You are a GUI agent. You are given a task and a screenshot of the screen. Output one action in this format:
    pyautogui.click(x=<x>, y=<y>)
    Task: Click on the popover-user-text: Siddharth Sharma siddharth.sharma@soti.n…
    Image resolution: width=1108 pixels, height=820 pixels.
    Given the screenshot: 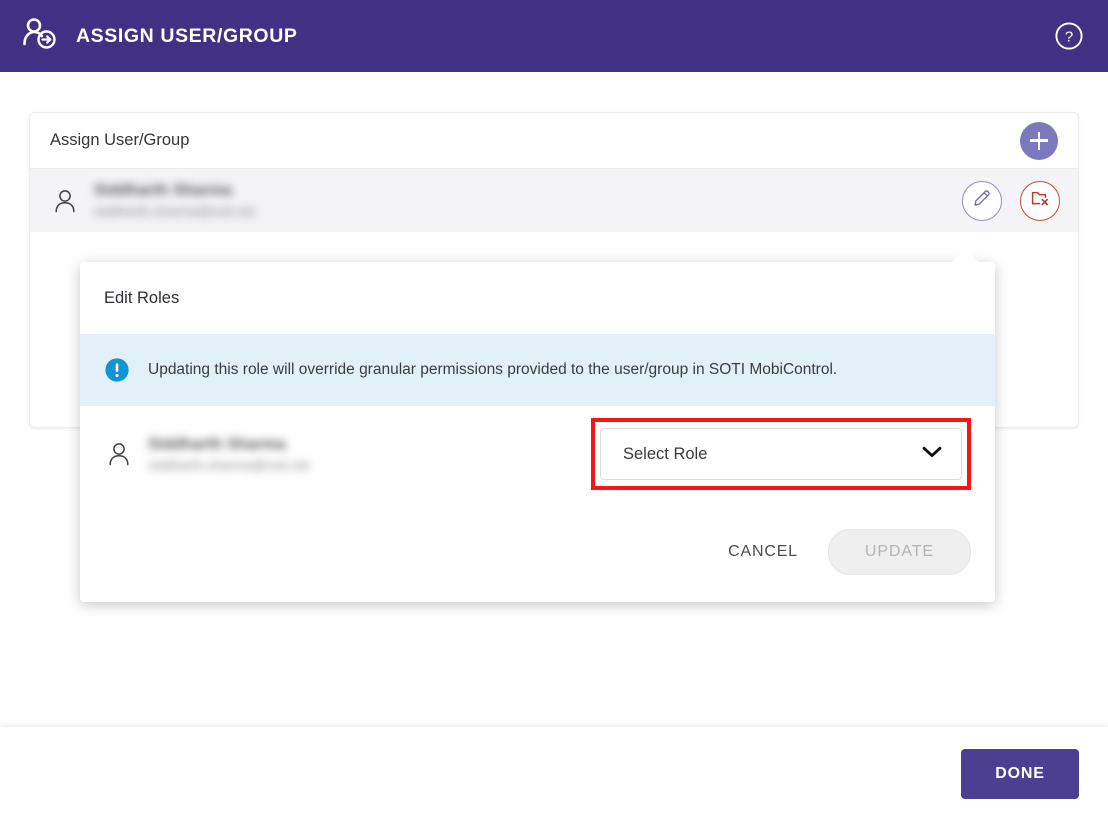 What is the action you would take?
    pyautogui.click(x=369, y=454)
    